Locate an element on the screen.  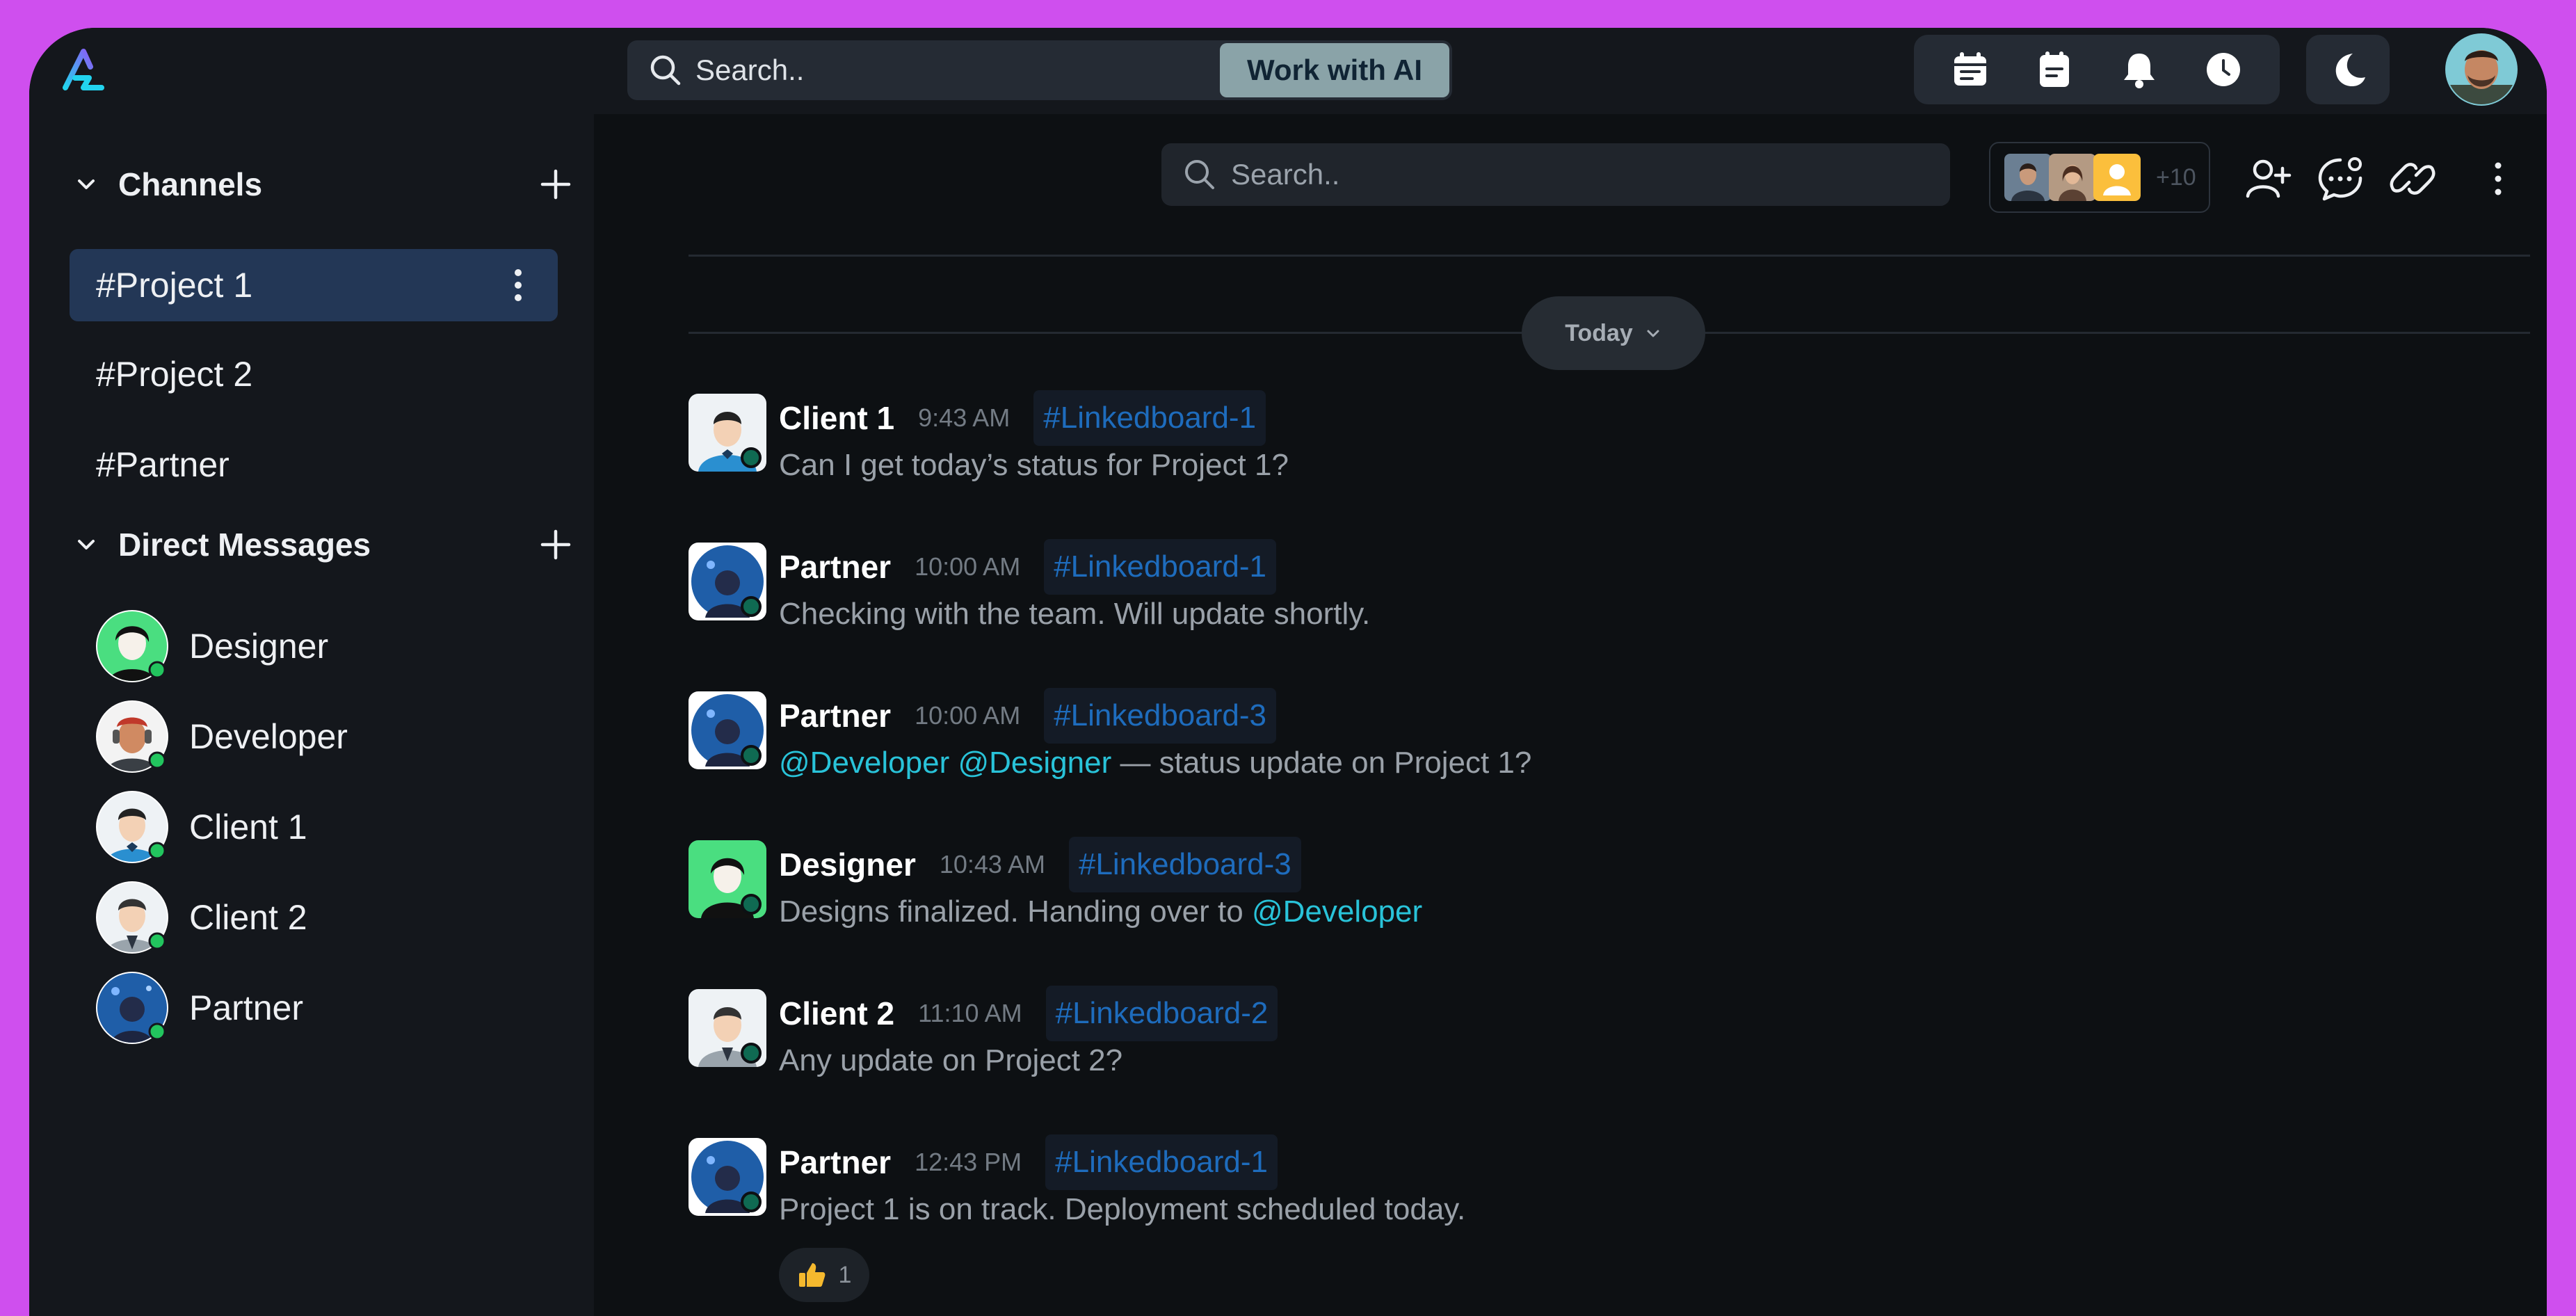
channel-item-project-2: #Project 2 is located at coordinates (314, 374).